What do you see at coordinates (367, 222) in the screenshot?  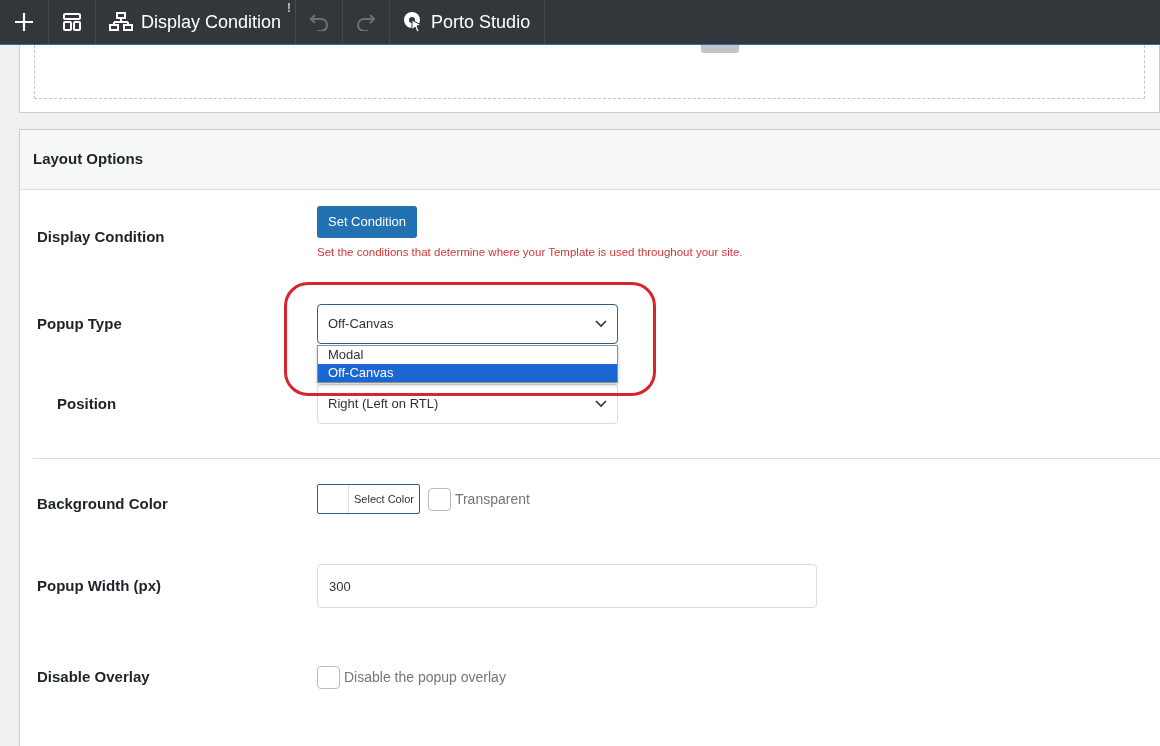 I see `set-condition-button: Set Condition` at bounding box center [367, 222].